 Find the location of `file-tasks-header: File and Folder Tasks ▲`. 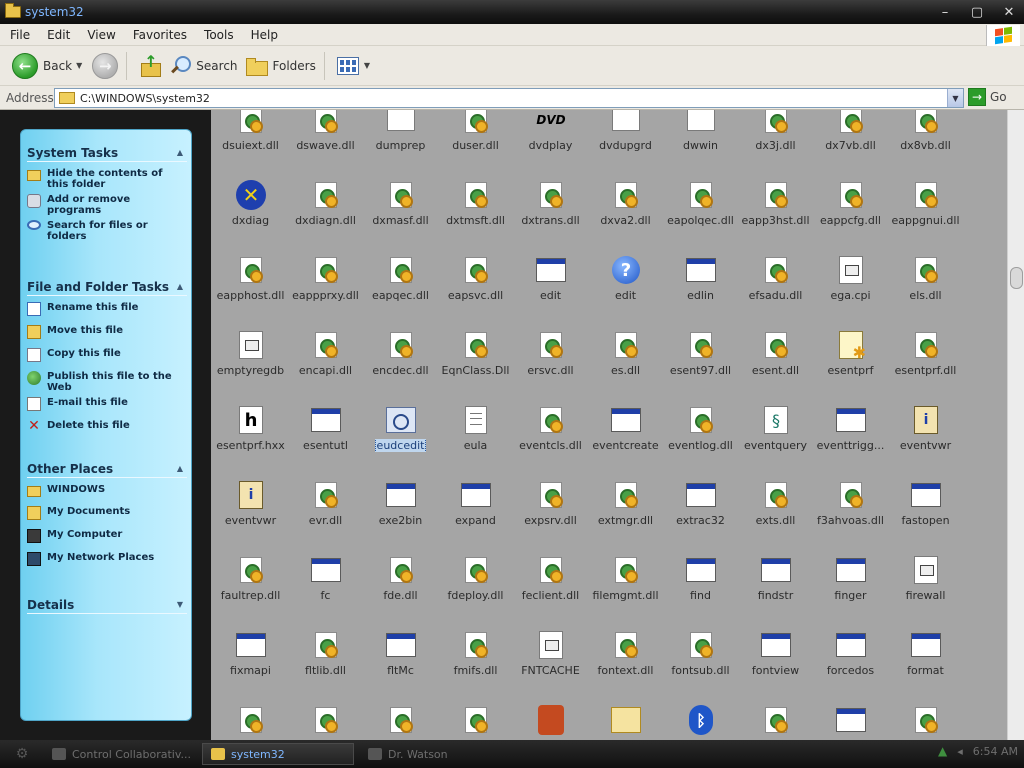

file-tasks-header: File and Folder Tasks ▲ is located at coordinates (107, 287).